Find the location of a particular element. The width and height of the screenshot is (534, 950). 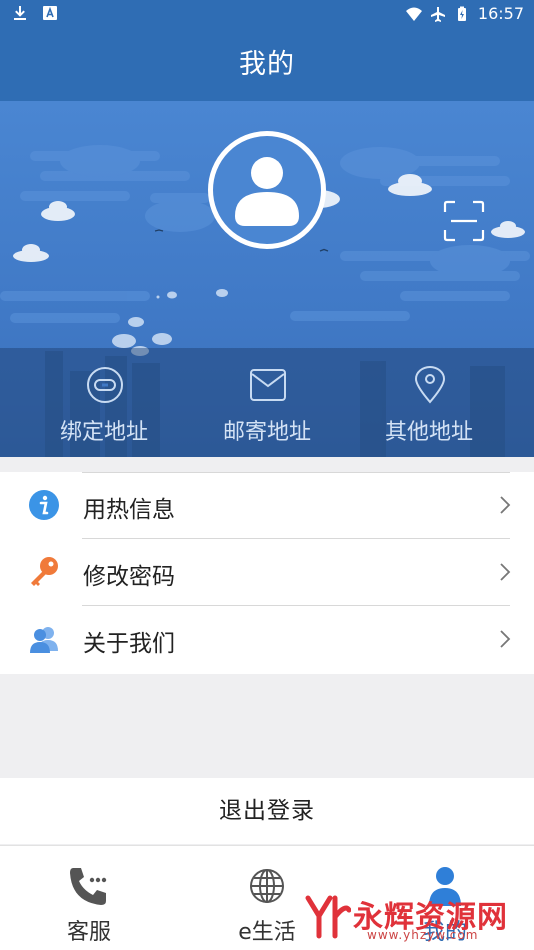

globe-icon is located at coordinates (267, 886).